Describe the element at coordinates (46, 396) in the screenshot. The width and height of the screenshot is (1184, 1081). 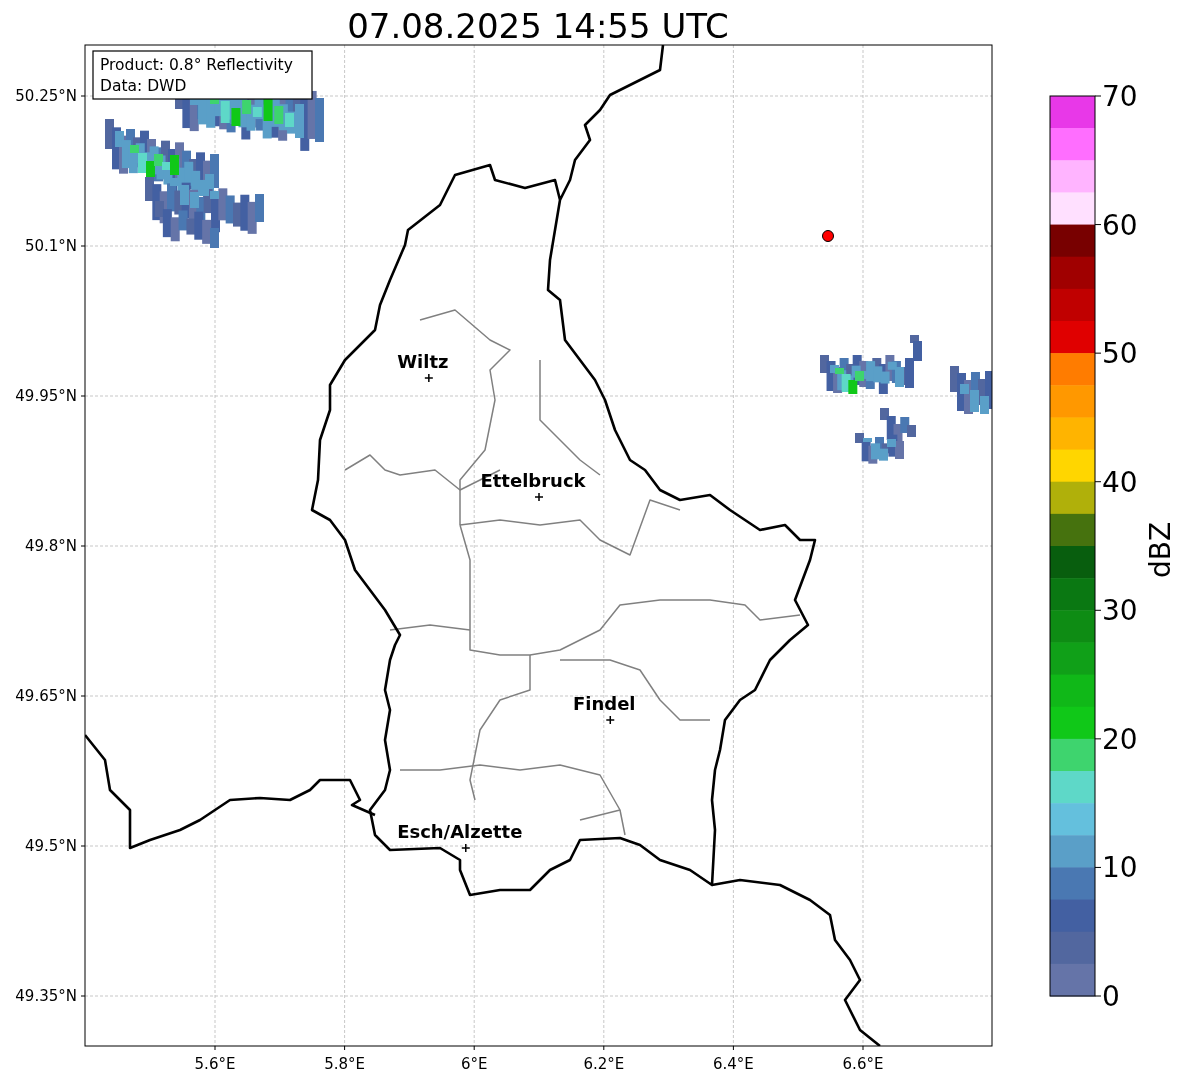
I see `axis-tick-label: 49.95°N` at that location.